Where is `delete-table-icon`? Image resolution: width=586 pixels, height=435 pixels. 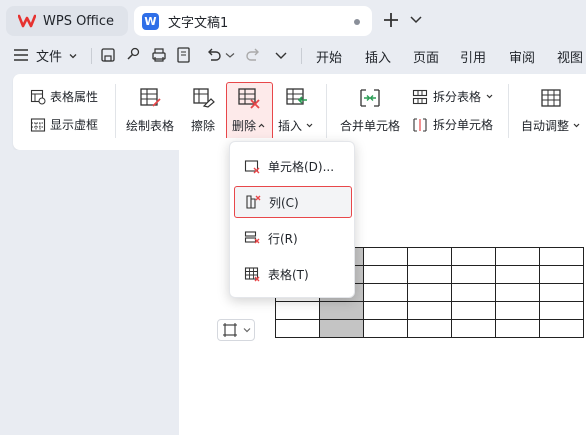
delete-table-icon is located at coordinates (249, 98).